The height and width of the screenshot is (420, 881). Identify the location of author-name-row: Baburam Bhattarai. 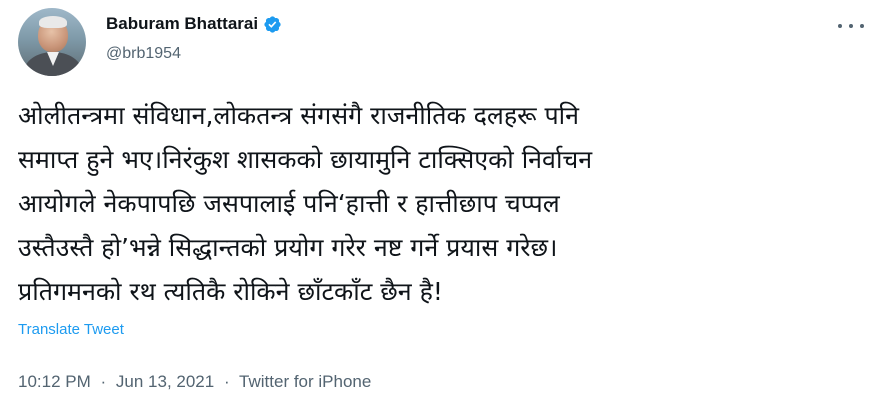
(194, 24).